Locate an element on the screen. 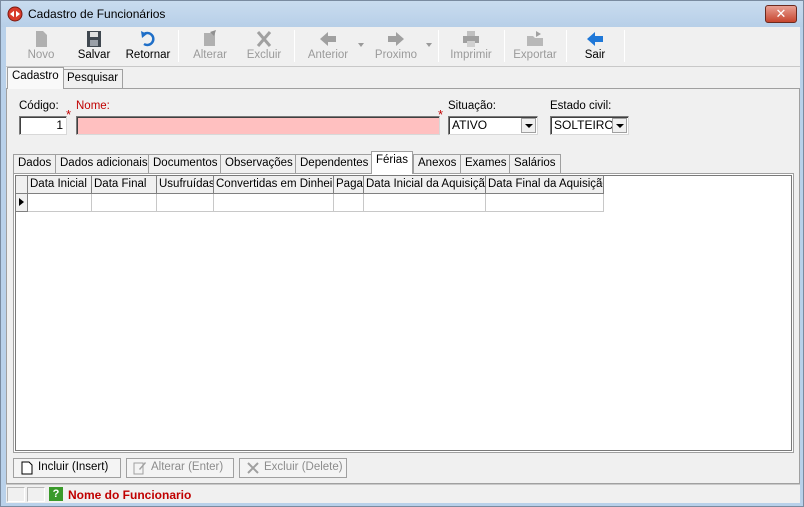 The height and width of the screenshot is (507, 804). anterior-button: Anterior is located at coordinates (328, 47).